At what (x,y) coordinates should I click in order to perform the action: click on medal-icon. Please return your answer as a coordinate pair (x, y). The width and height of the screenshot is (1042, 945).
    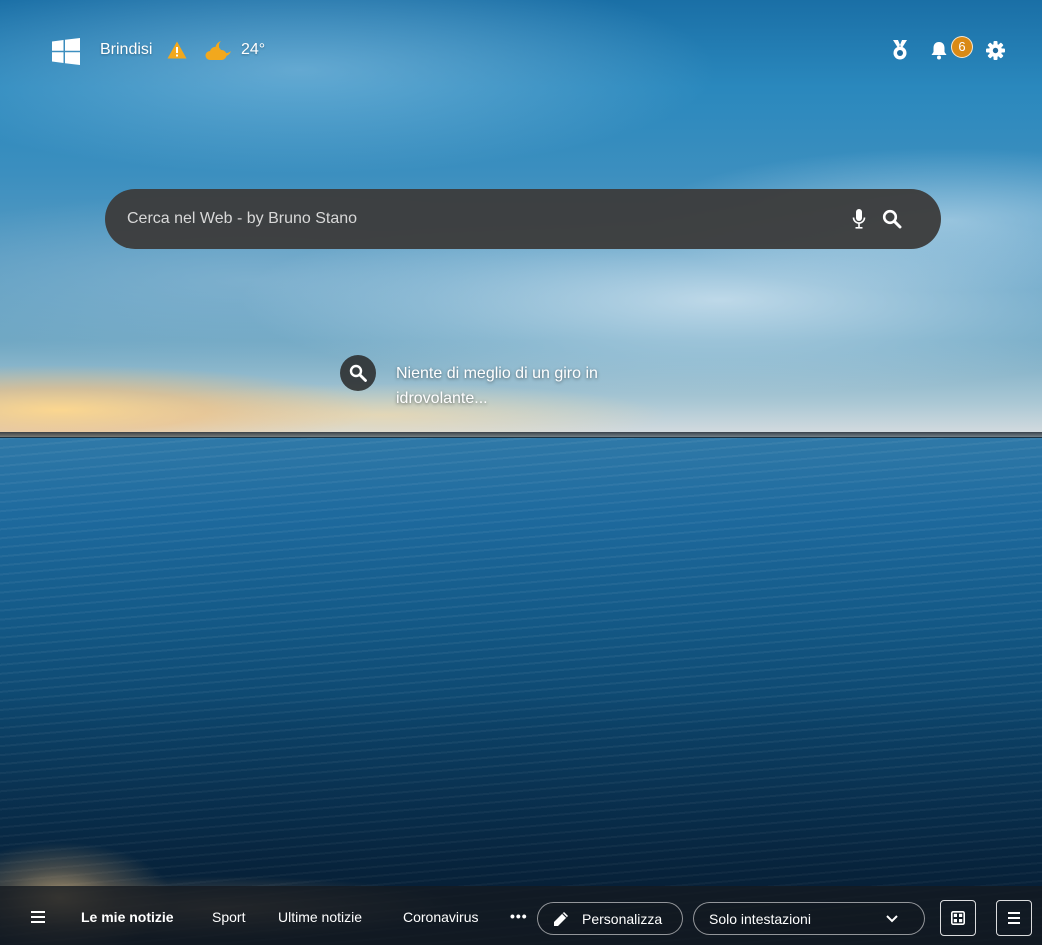
    Looking at the image, I should click on (900, 50).